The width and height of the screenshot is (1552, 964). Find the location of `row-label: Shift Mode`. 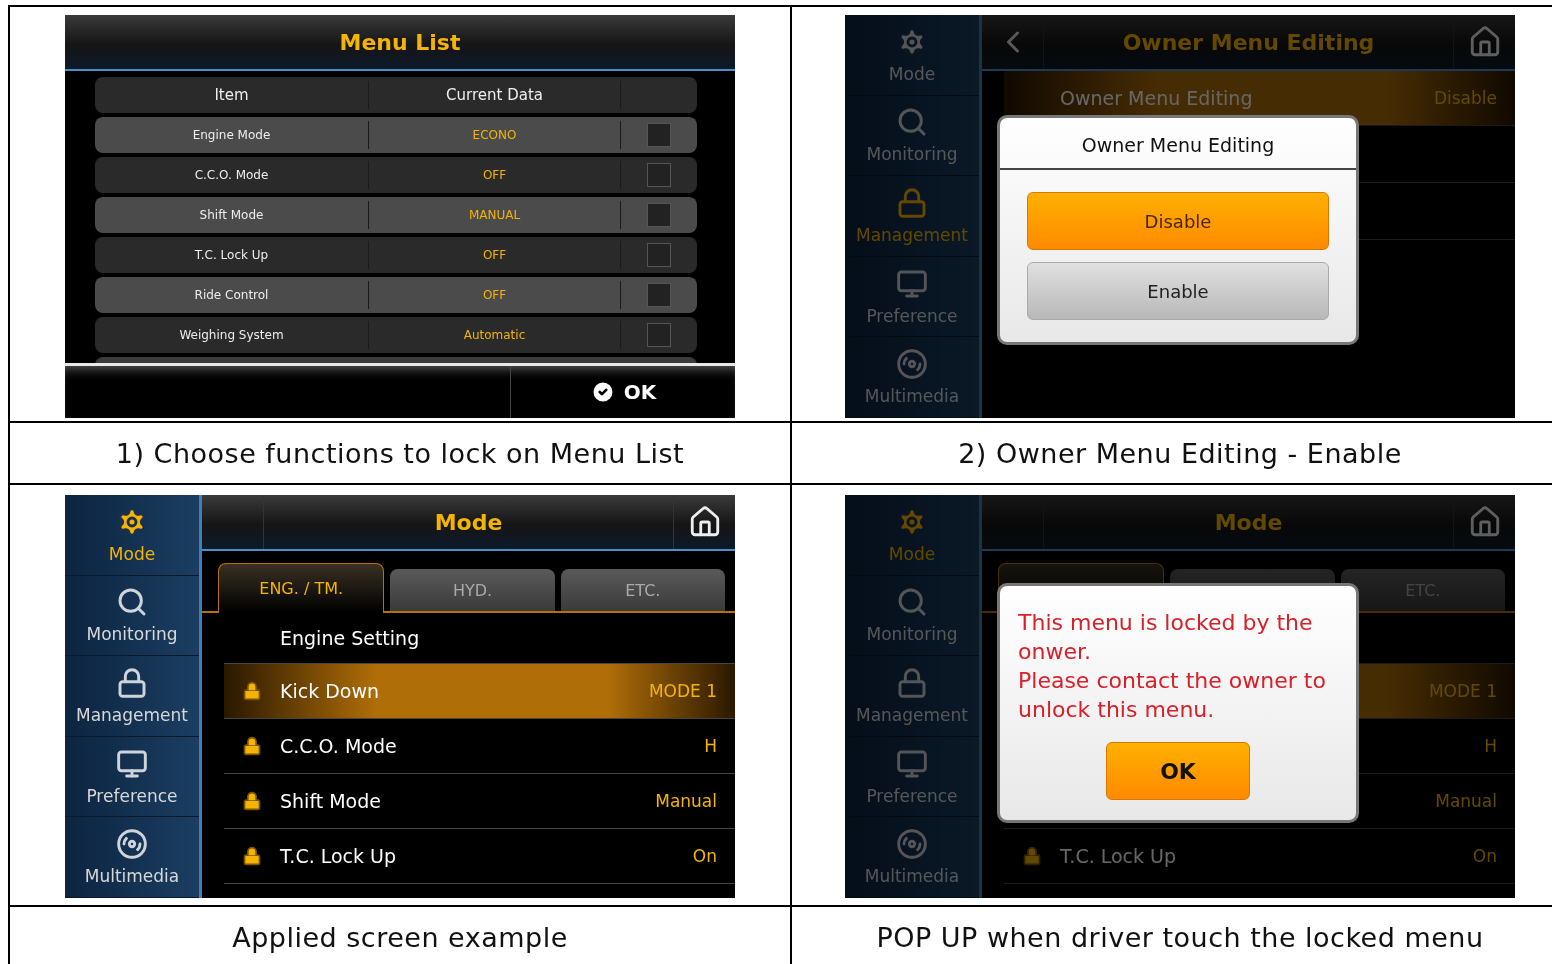

row-label: Shift Mode is located at coordinates (331, 801).